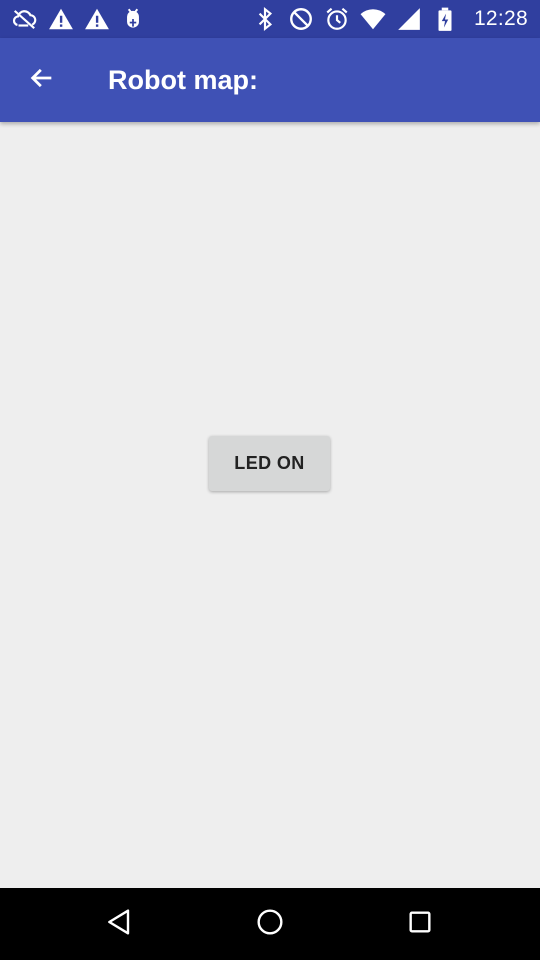  I want to click on nav-back-button, so click(120, 924).